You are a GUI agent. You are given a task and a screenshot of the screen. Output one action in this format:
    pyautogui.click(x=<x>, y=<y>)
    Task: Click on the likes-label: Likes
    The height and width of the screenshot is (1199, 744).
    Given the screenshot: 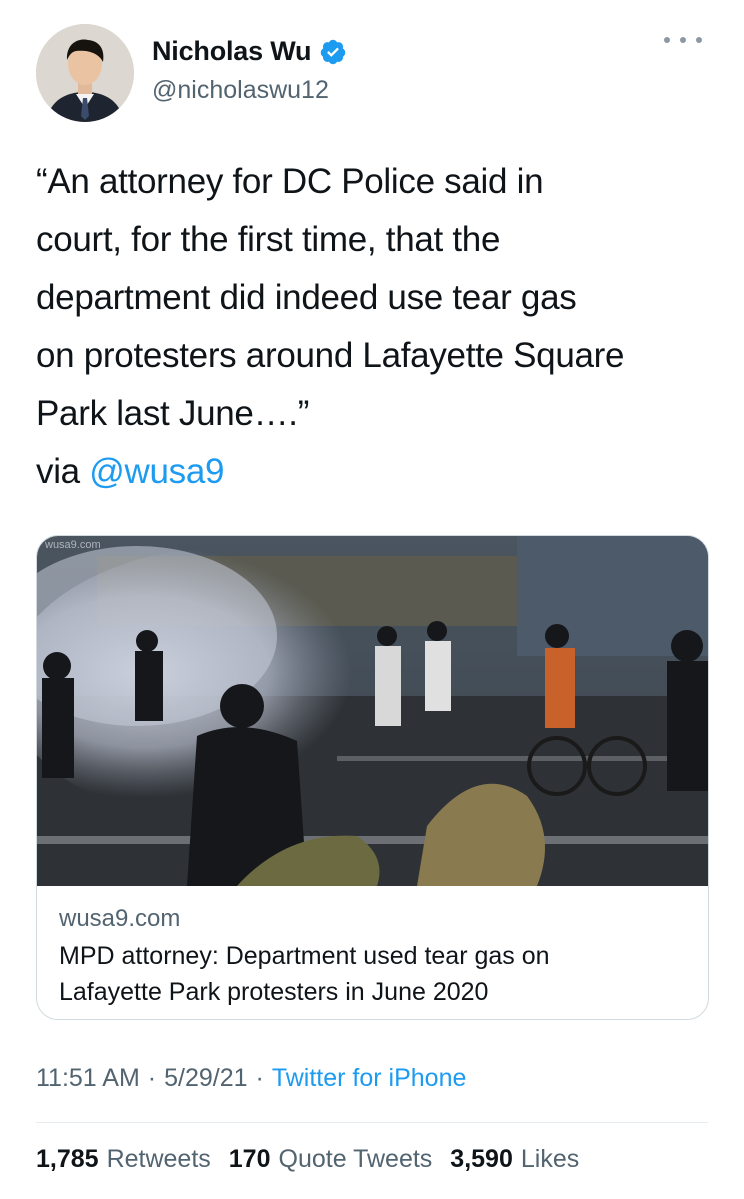 What is the action you would take?
    pyautogui.click(x=550, y=1159)
    